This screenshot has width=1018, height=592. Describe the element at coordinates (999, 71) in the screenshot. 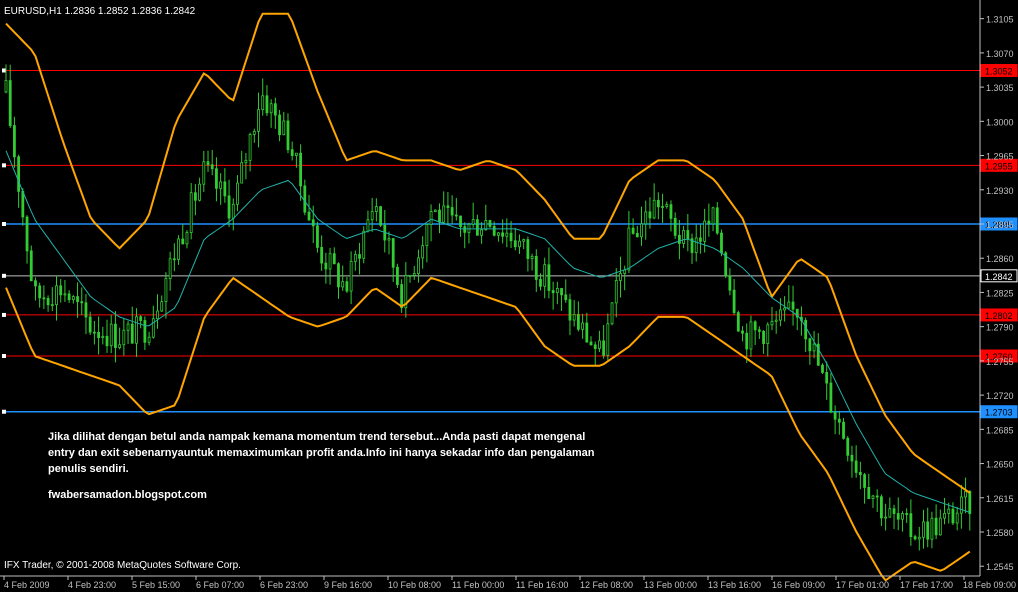

I see `price-tag-label: 1.3052` at that location.